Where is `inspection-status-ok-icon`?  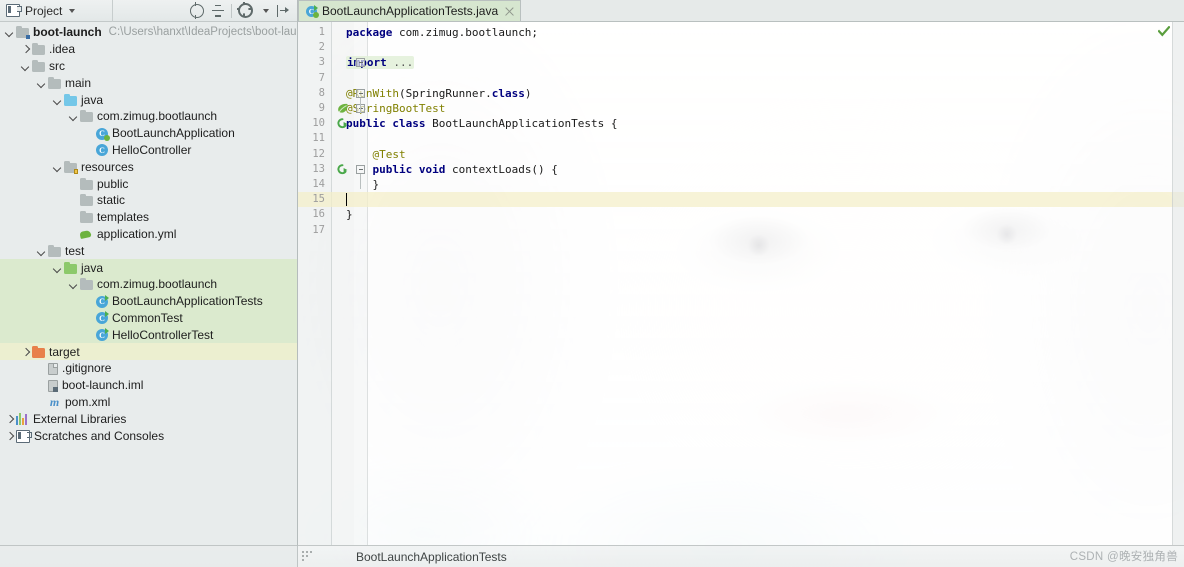
inspection-status-ok-icon is located at coordinates (1164, 31).